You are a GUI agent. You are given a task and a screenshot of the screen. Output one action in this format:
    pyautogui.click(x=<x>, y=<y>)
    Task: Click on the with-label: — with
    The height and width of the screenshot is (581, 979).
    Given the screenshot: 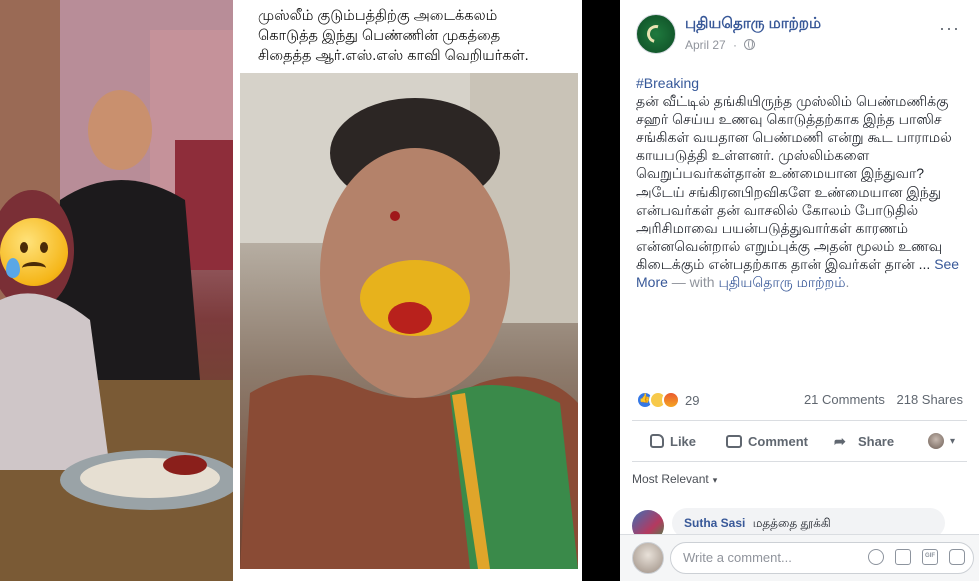 What is the action you would take?
    pyautogui.click(x=691, y=282)
    